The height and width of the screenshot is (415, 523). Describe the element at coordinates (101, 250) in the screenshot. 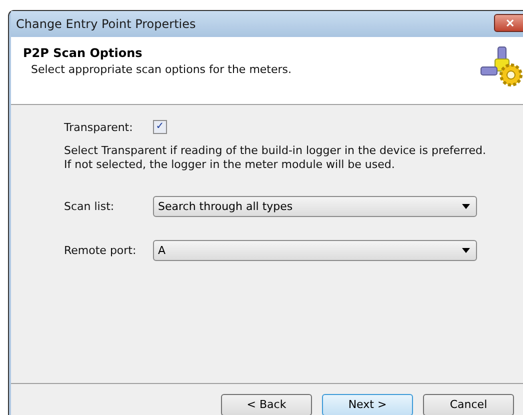

I see `field-label: Remote port:` at that location.